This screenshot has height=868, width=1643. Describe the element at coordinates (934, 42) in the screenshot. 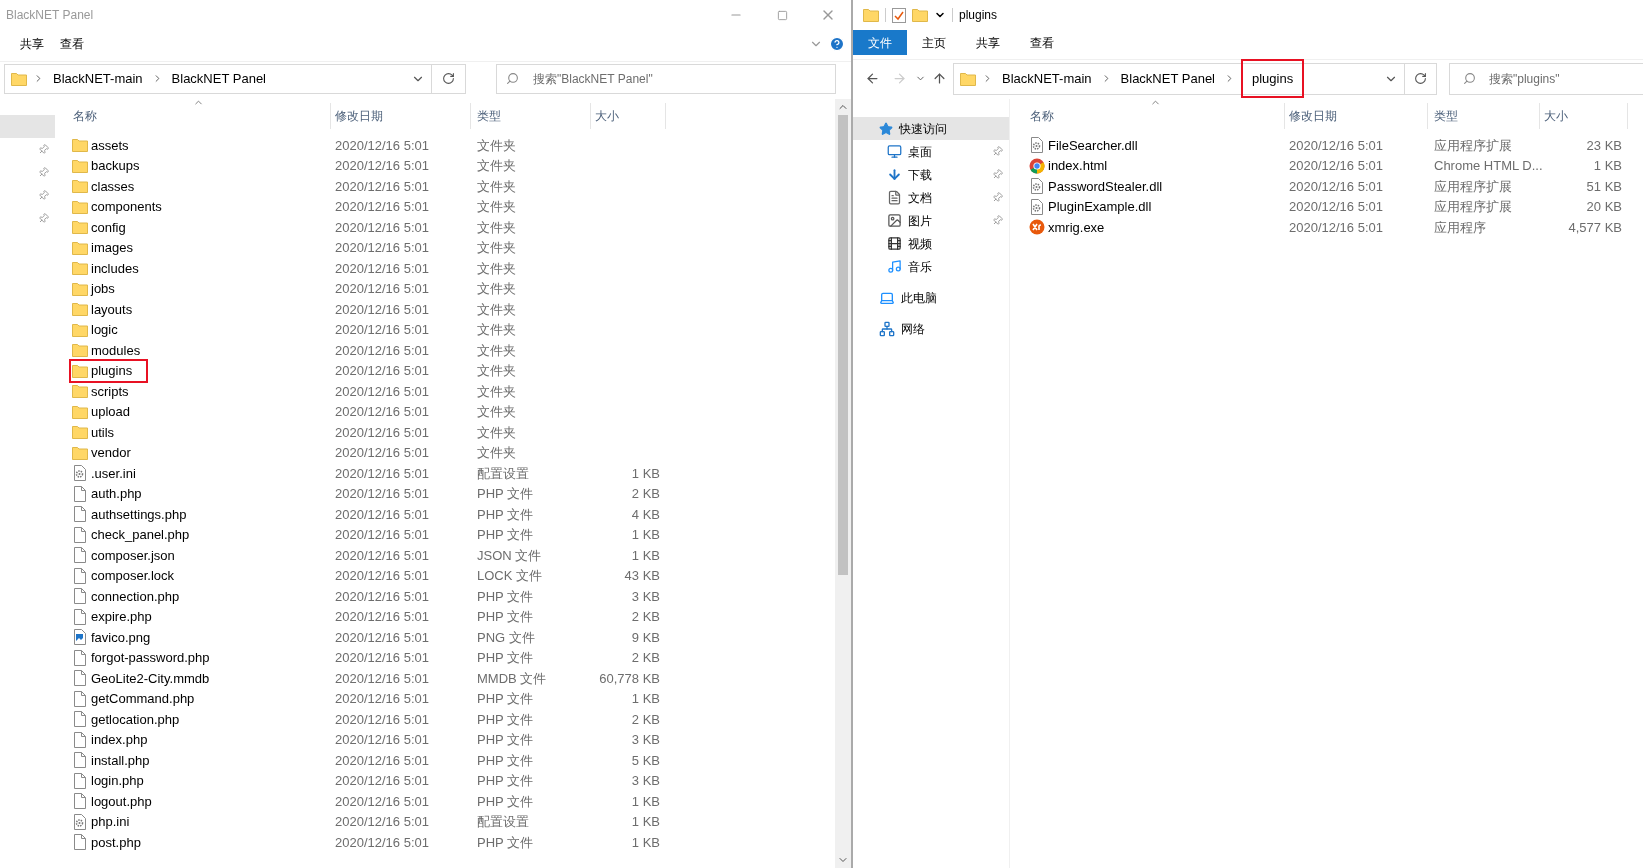

I see `ribbon-tab: 主页` at that location.